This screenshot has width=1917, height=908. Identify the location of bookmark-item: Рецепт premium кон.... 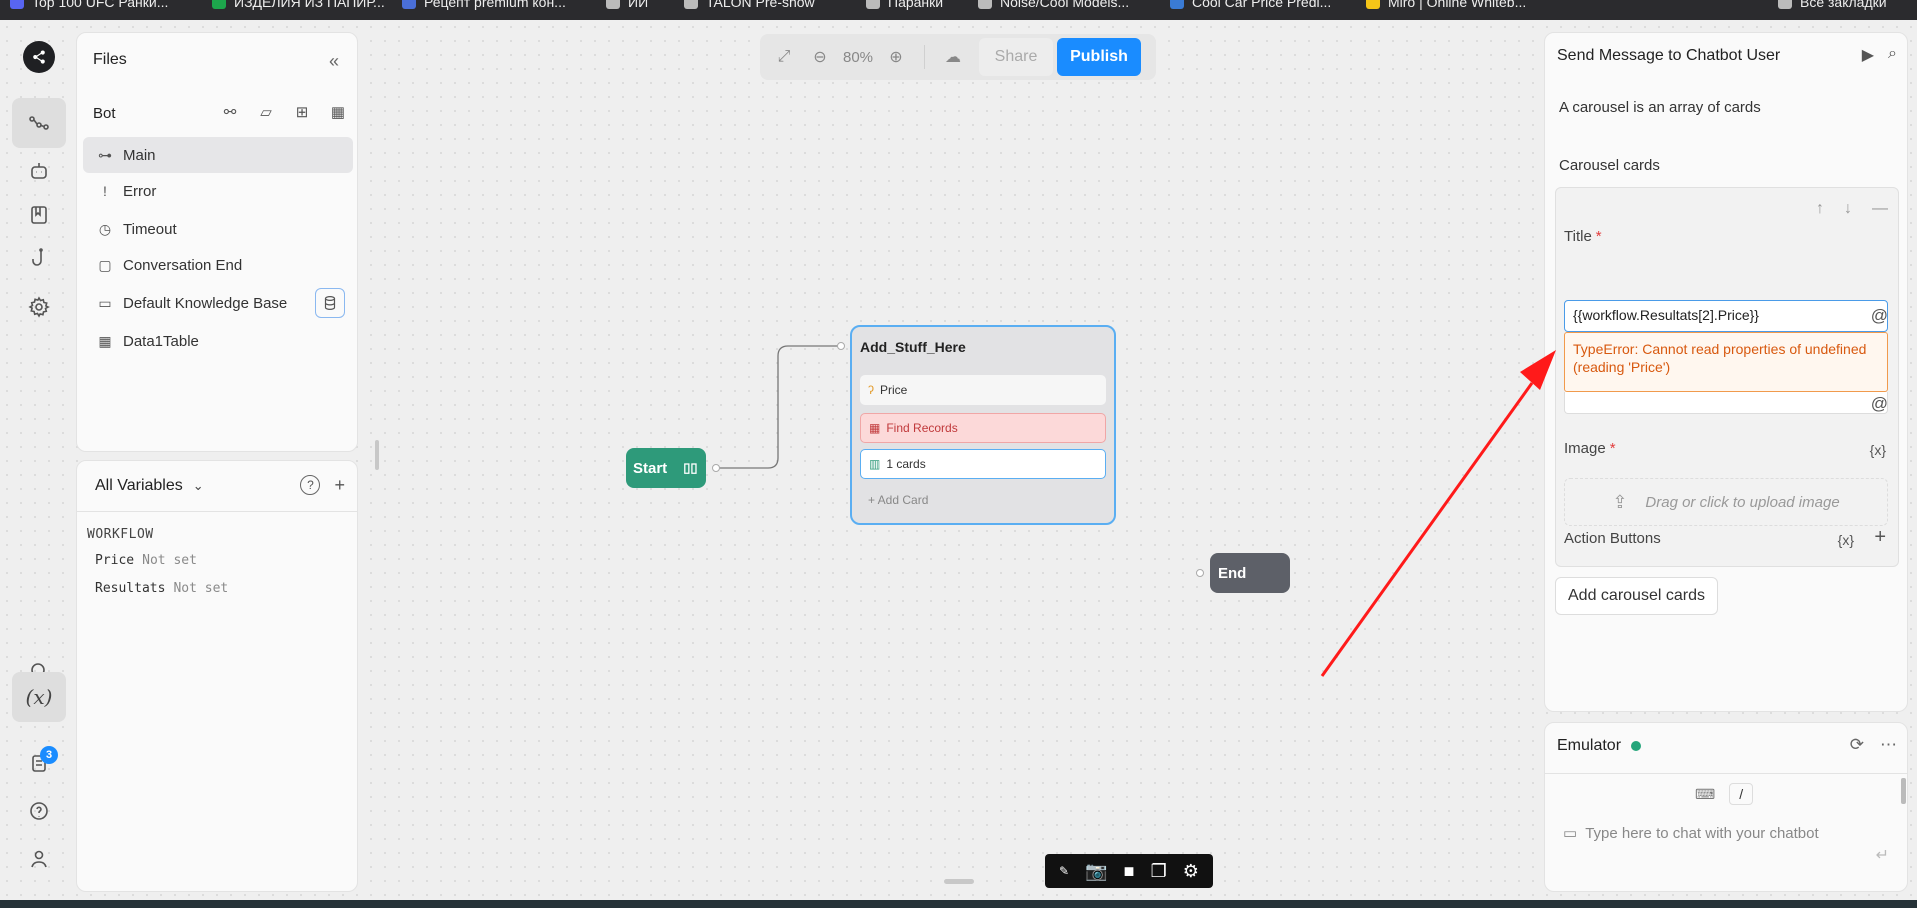
(484, 5).